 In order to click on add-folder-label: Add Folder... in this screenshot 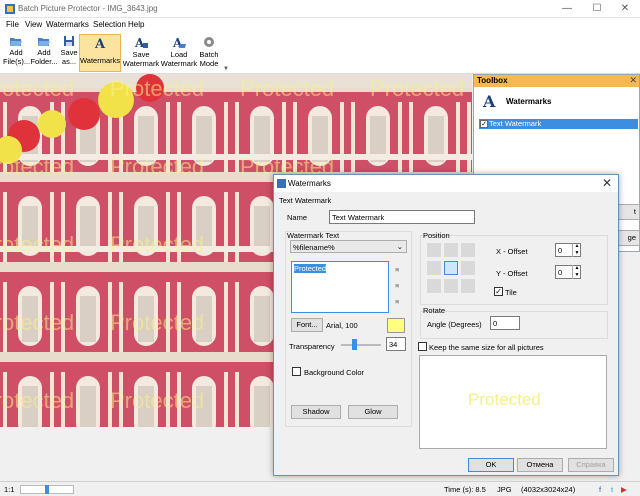, I will do `click(44, 57)`.